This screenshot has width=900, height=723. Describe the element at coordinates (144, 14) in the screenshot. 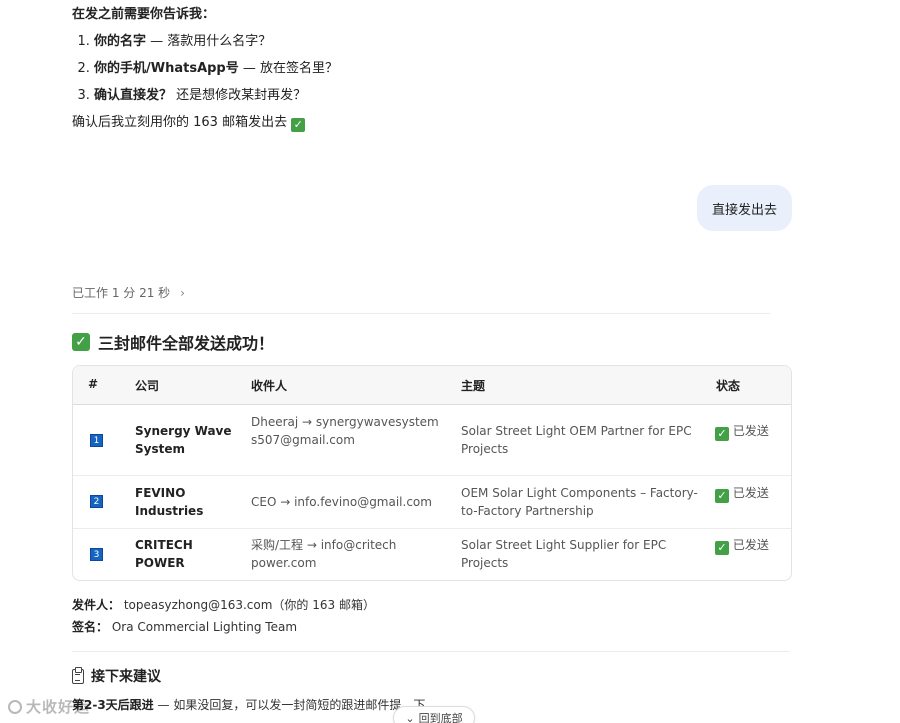

I see `intro-text: 在发之前需要你告诉我：` at that location.